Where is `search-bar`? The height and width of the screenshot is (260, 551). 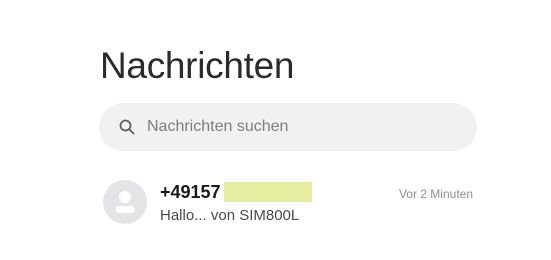 search-bar is located at coordinates (288, 127).